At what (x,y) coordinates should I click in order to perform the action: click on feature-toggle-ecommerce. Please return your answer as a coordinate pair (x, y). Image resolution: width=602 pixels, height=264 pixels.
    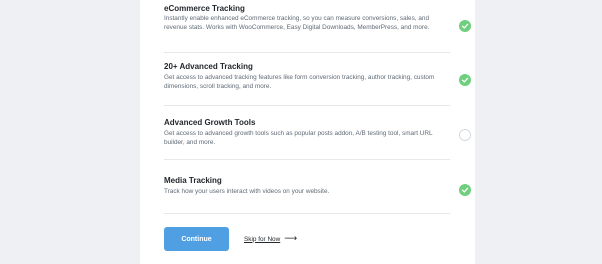
    Looking at the image, I should click on (465, 26).